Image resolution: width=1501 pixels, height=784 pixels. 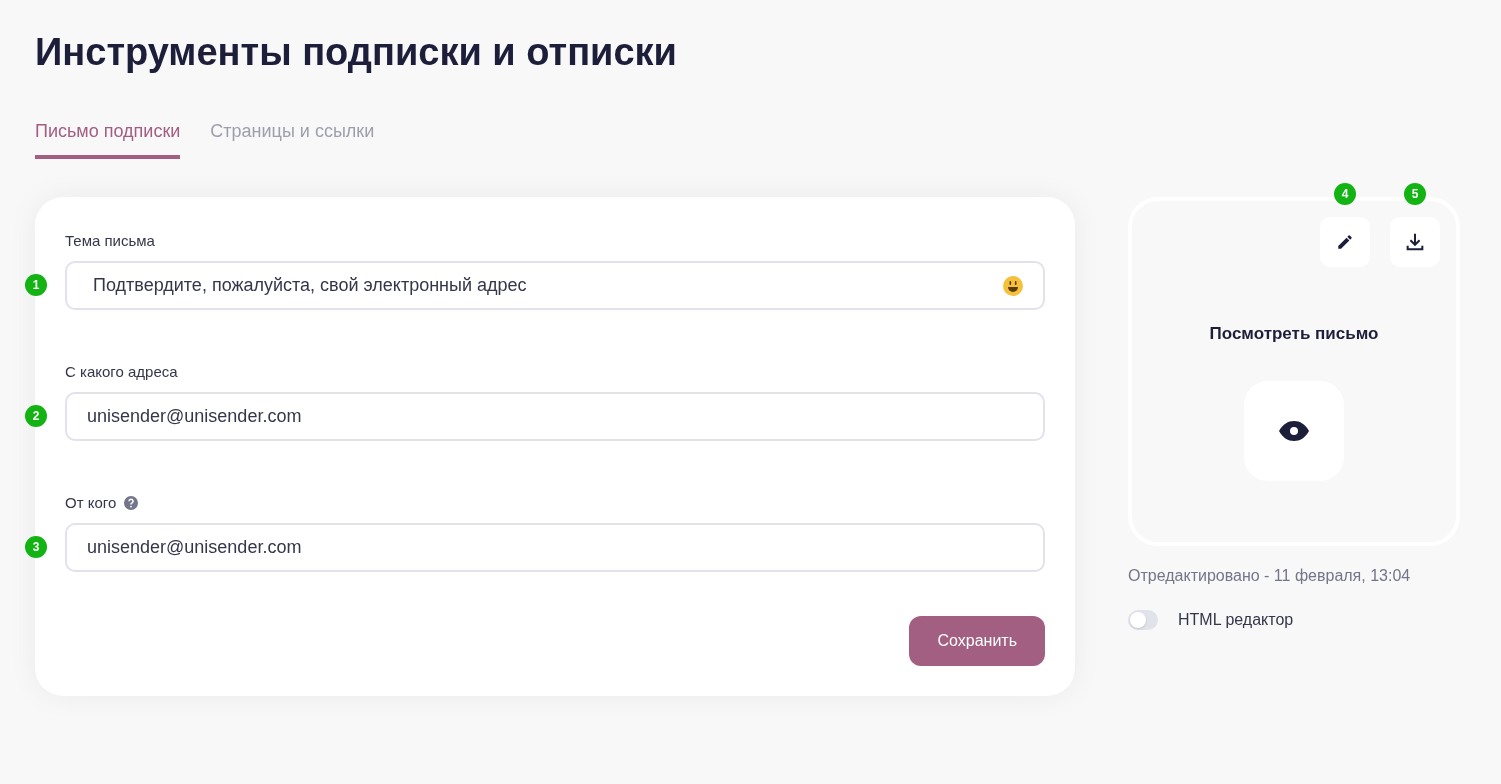 I want to click on download-icon, so click(x=1415, y=242).